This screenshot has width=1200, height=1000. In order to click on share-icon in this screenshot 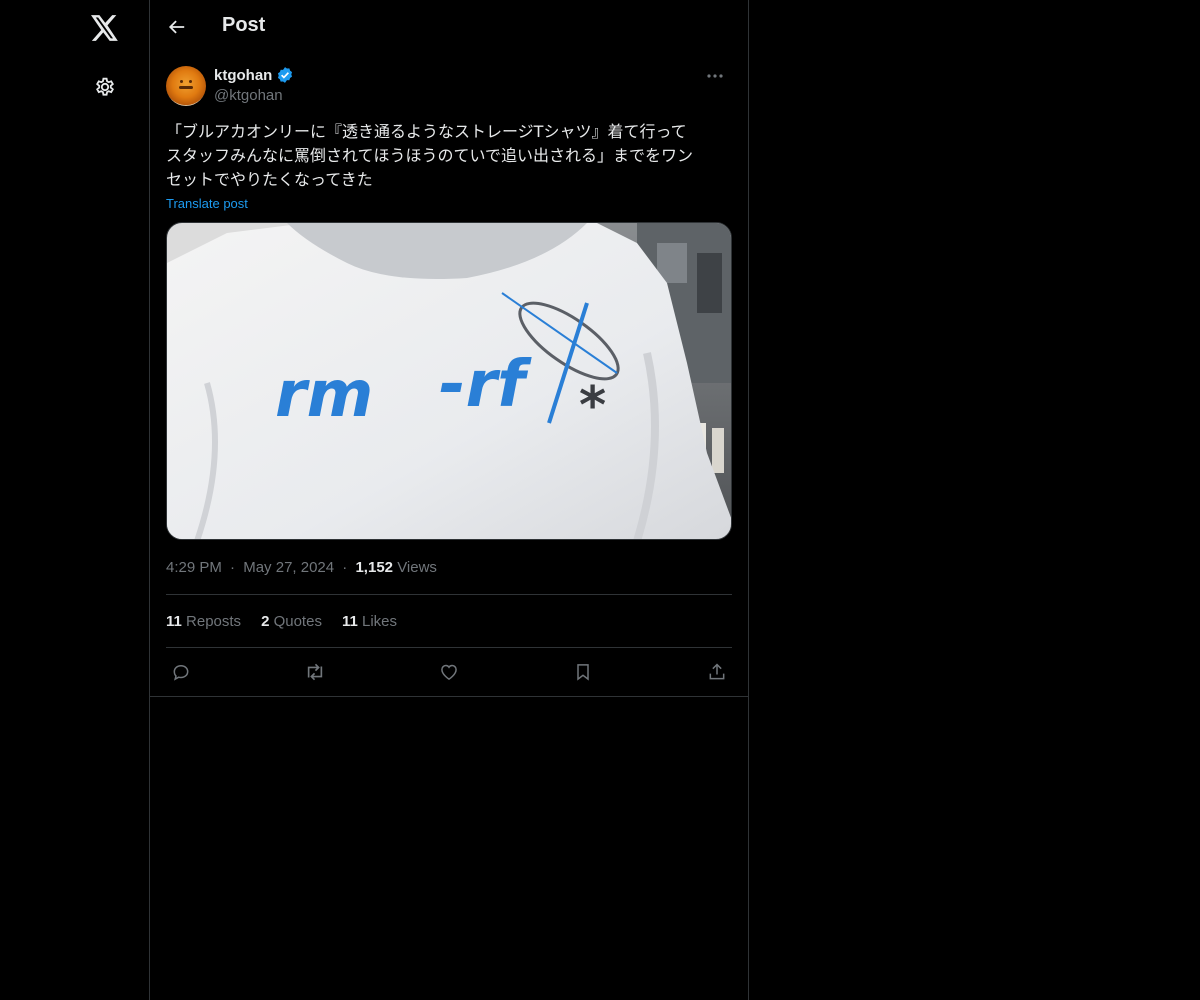, I will do `click(717, 670)`.